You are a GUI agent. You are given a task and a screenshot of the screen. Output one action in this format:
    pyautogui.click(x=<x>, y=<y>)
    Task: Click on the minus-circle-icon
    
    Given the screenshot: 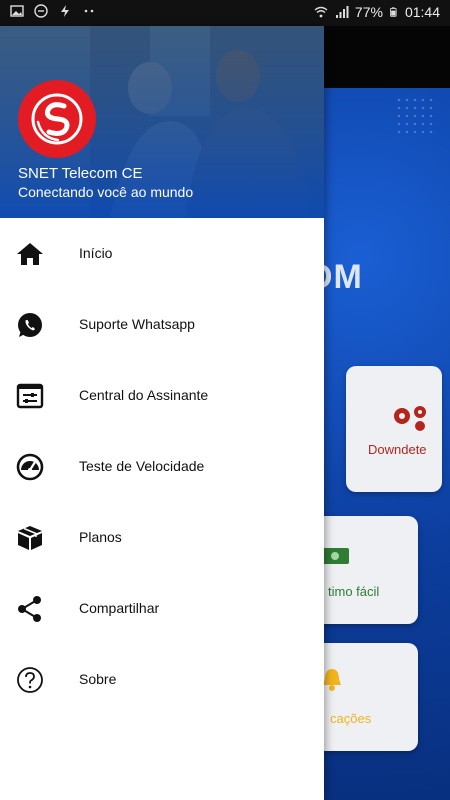 What is the action you would take?
    pyautogui.click(x=41, y=11)
    